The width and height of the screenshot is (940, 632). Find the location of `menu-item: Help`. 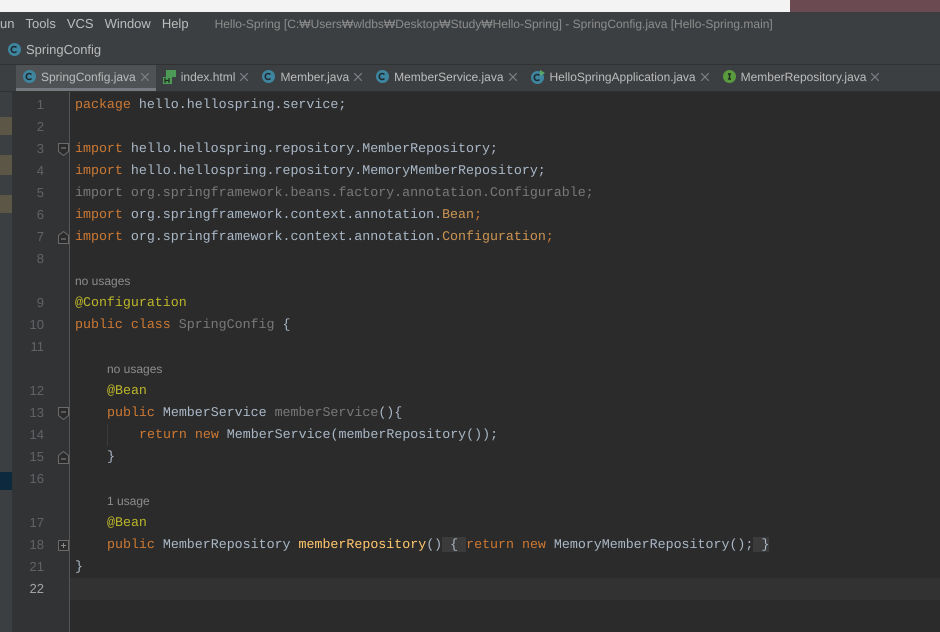

menu-item: Help is located at coordinates (175, 24).